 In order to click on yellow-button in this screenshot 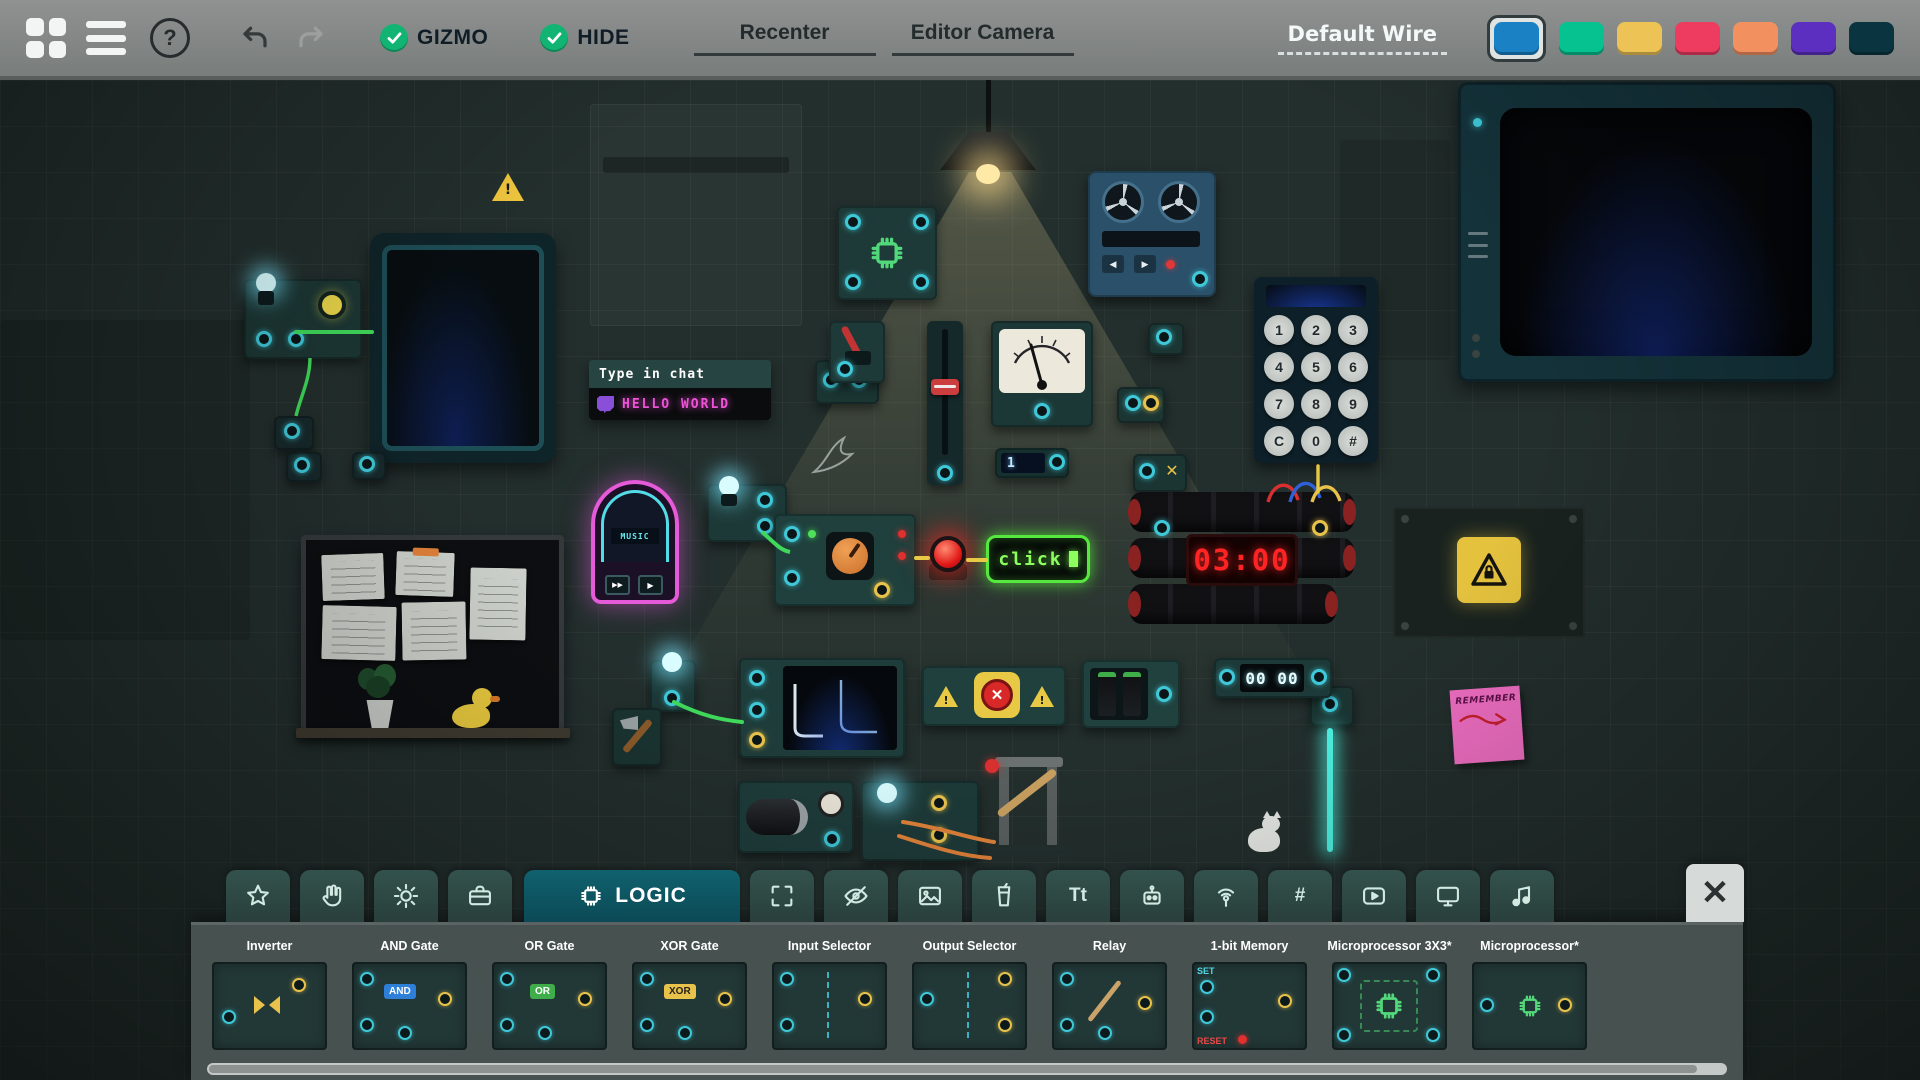, I will do `click(332, 305)`.